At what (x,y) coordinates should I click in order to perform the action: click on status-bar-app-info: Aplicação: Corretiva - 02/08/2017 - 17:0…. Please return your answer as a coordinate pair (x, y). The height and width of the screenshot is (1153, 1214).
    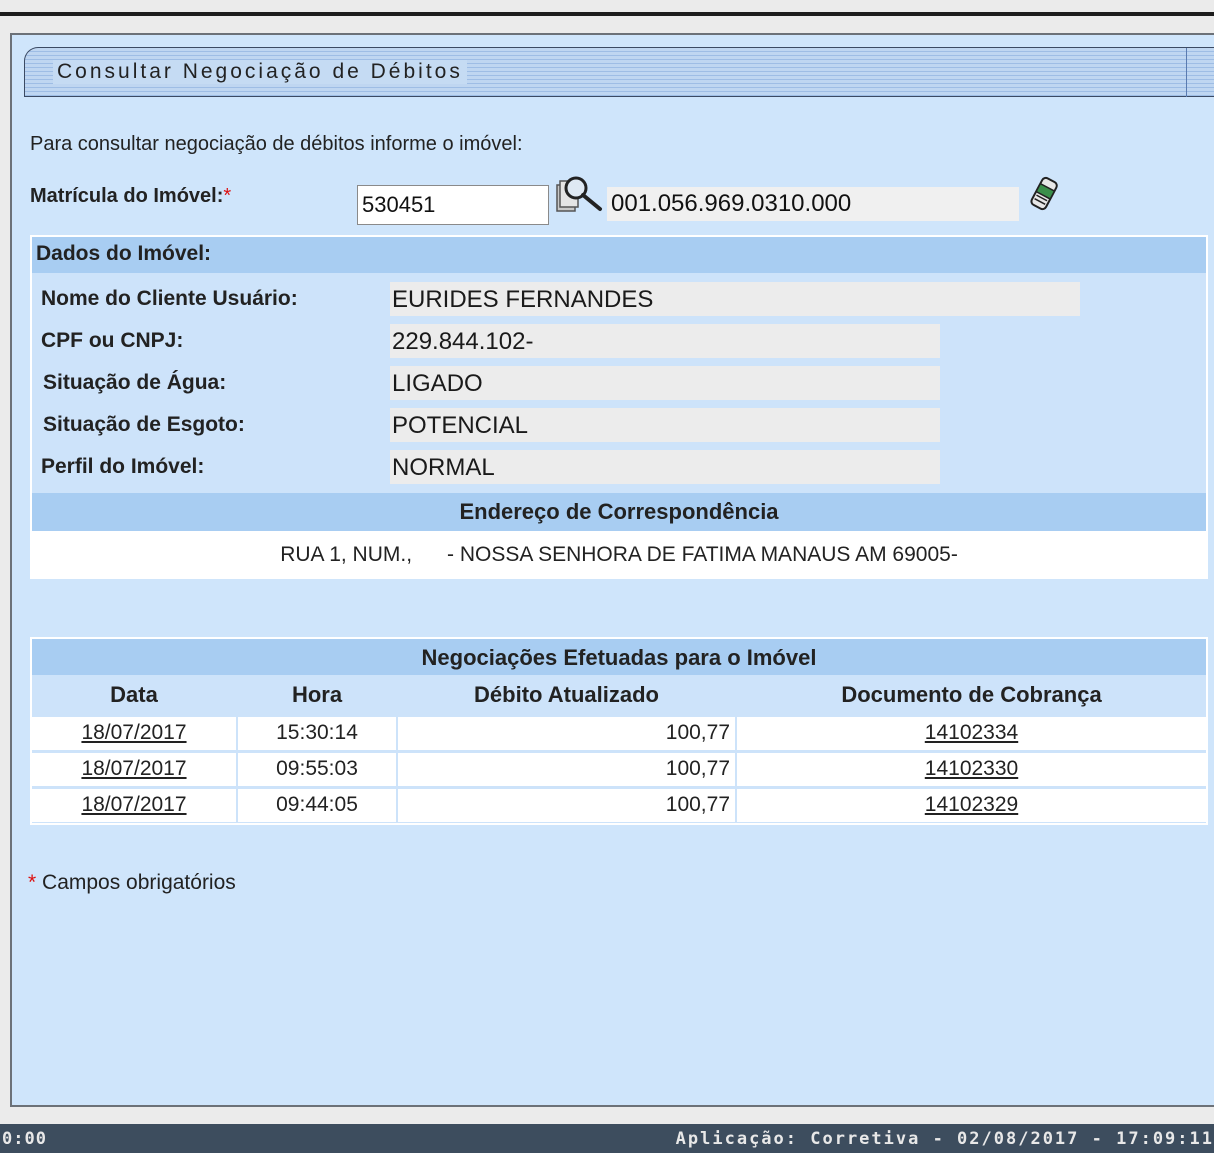
    Looking at the image, I should click on (944, 1139).